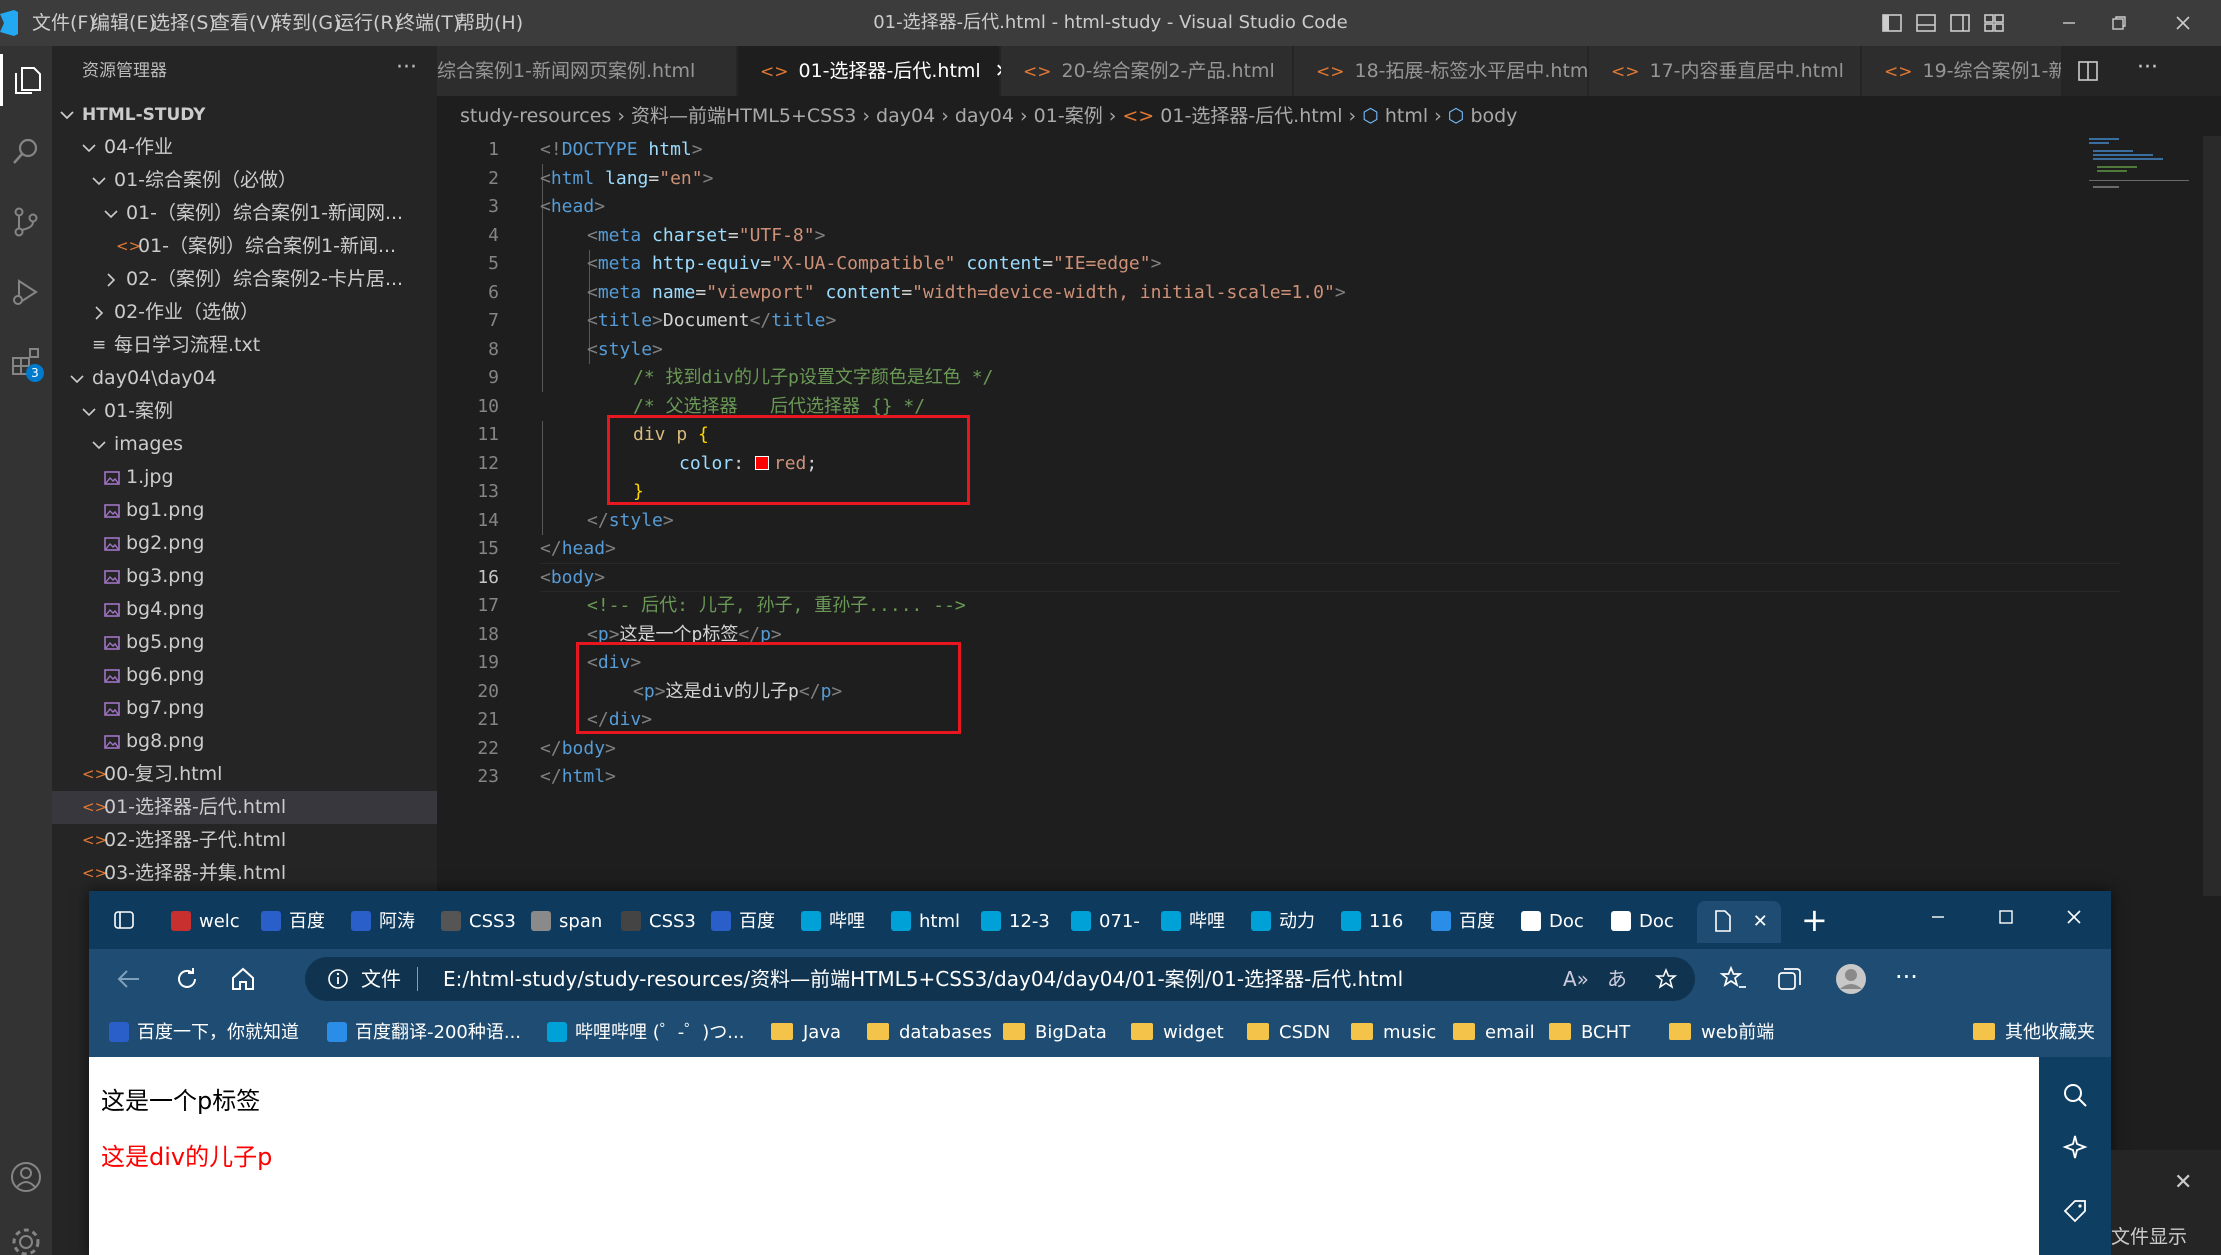  I want to click on tree-item: <> 00-复习.html, so click(244, 774).